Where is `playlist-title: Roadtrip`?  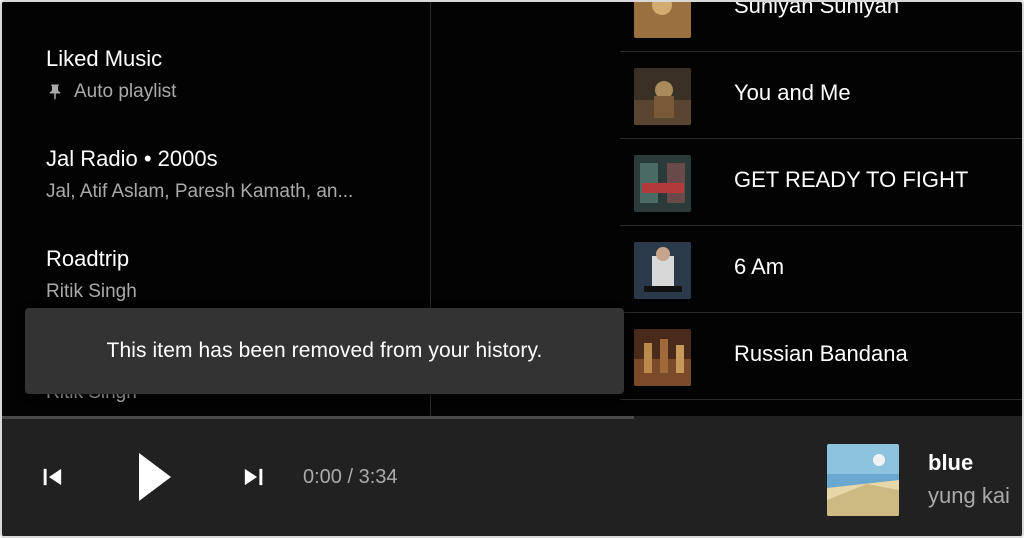
playlist-title: Roadtrip is located at coordinates (88, 258).